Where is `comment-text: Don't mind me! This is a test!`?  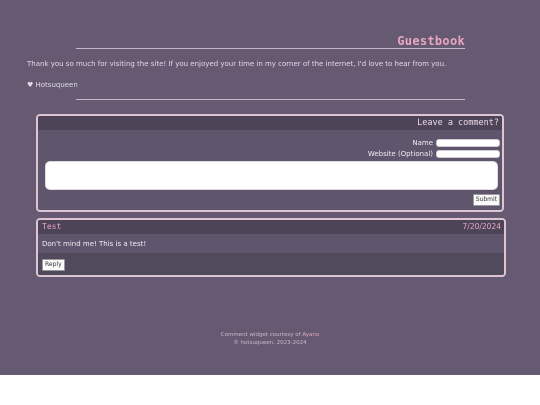 comment-text: Don't mind me! This is a test! is located at coordinates (94, 244).